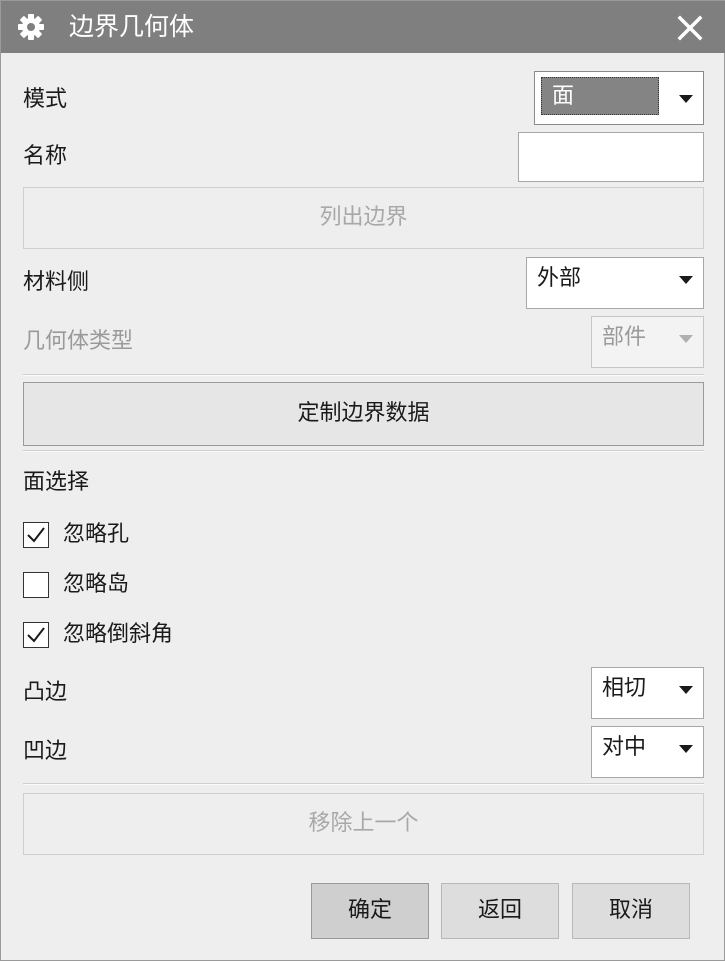 The width and height of the screenshot is (725, 961). Describe the element at coordinates (56, 282) in the screenshot. I see `material-side-label: 材料侧` at that location.